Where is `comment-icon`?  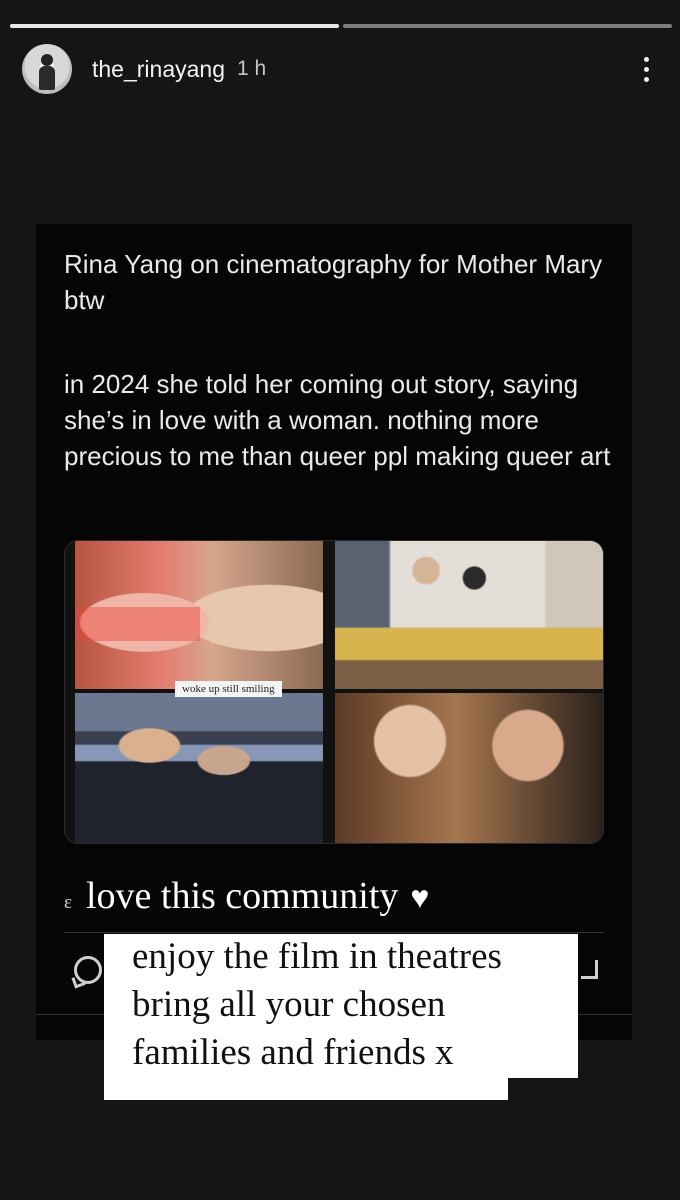
comment-icon is located at coordinates (88, 970).